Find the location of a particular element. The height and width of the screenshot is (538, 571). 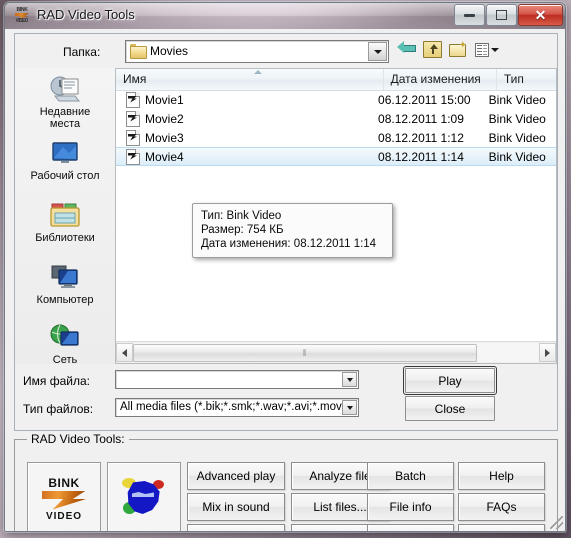

sidebar-label-line2: места is located at coordinates (65, 124).